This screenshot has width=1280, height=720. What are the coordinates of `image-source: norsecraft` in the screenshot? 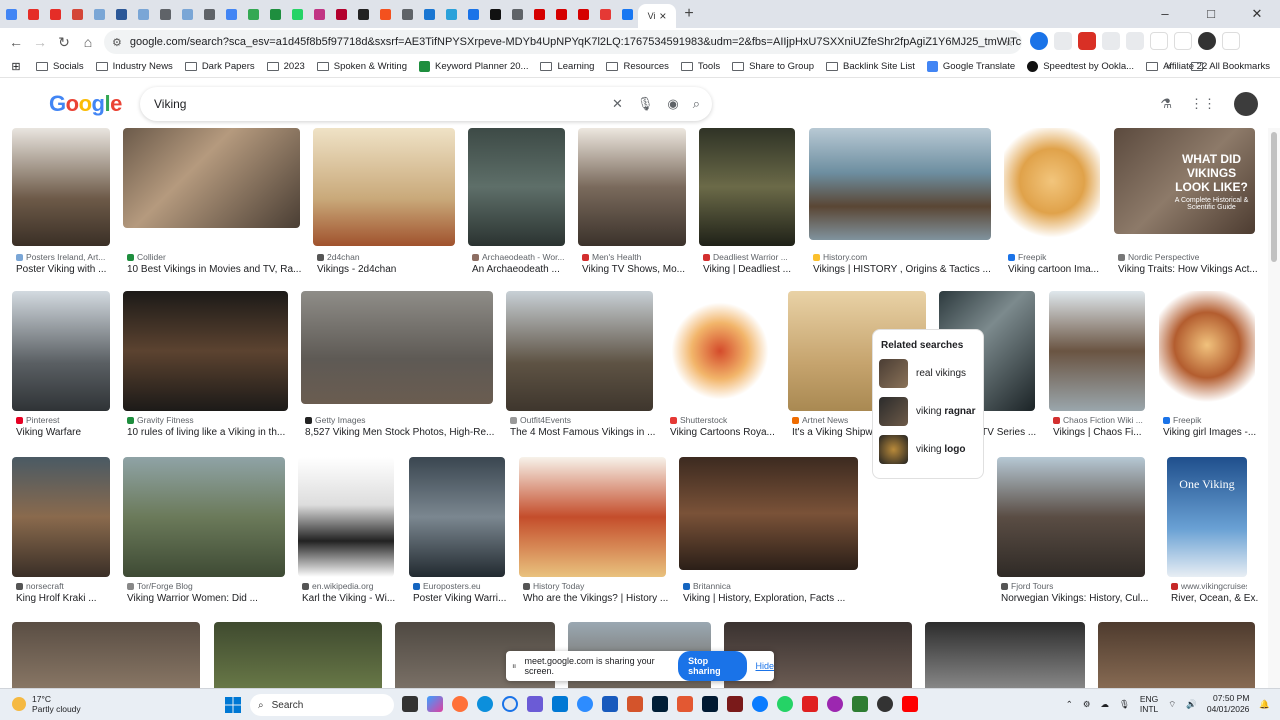 It's located at (63, 586).